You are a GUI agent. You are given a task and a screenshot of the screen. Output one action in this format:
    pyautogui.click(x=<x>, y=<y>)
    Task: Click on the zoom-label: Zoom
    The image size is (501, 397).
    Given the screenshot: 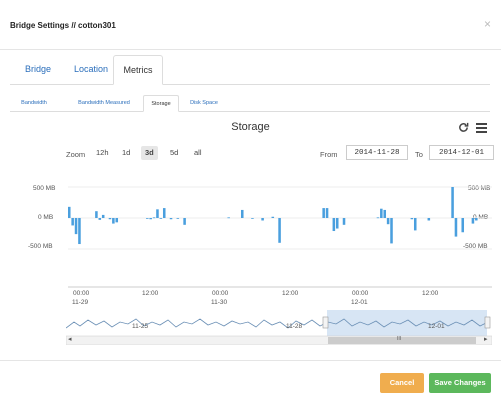 What is the action you would take?
    pyautogui.click(x=76, y=154)
    